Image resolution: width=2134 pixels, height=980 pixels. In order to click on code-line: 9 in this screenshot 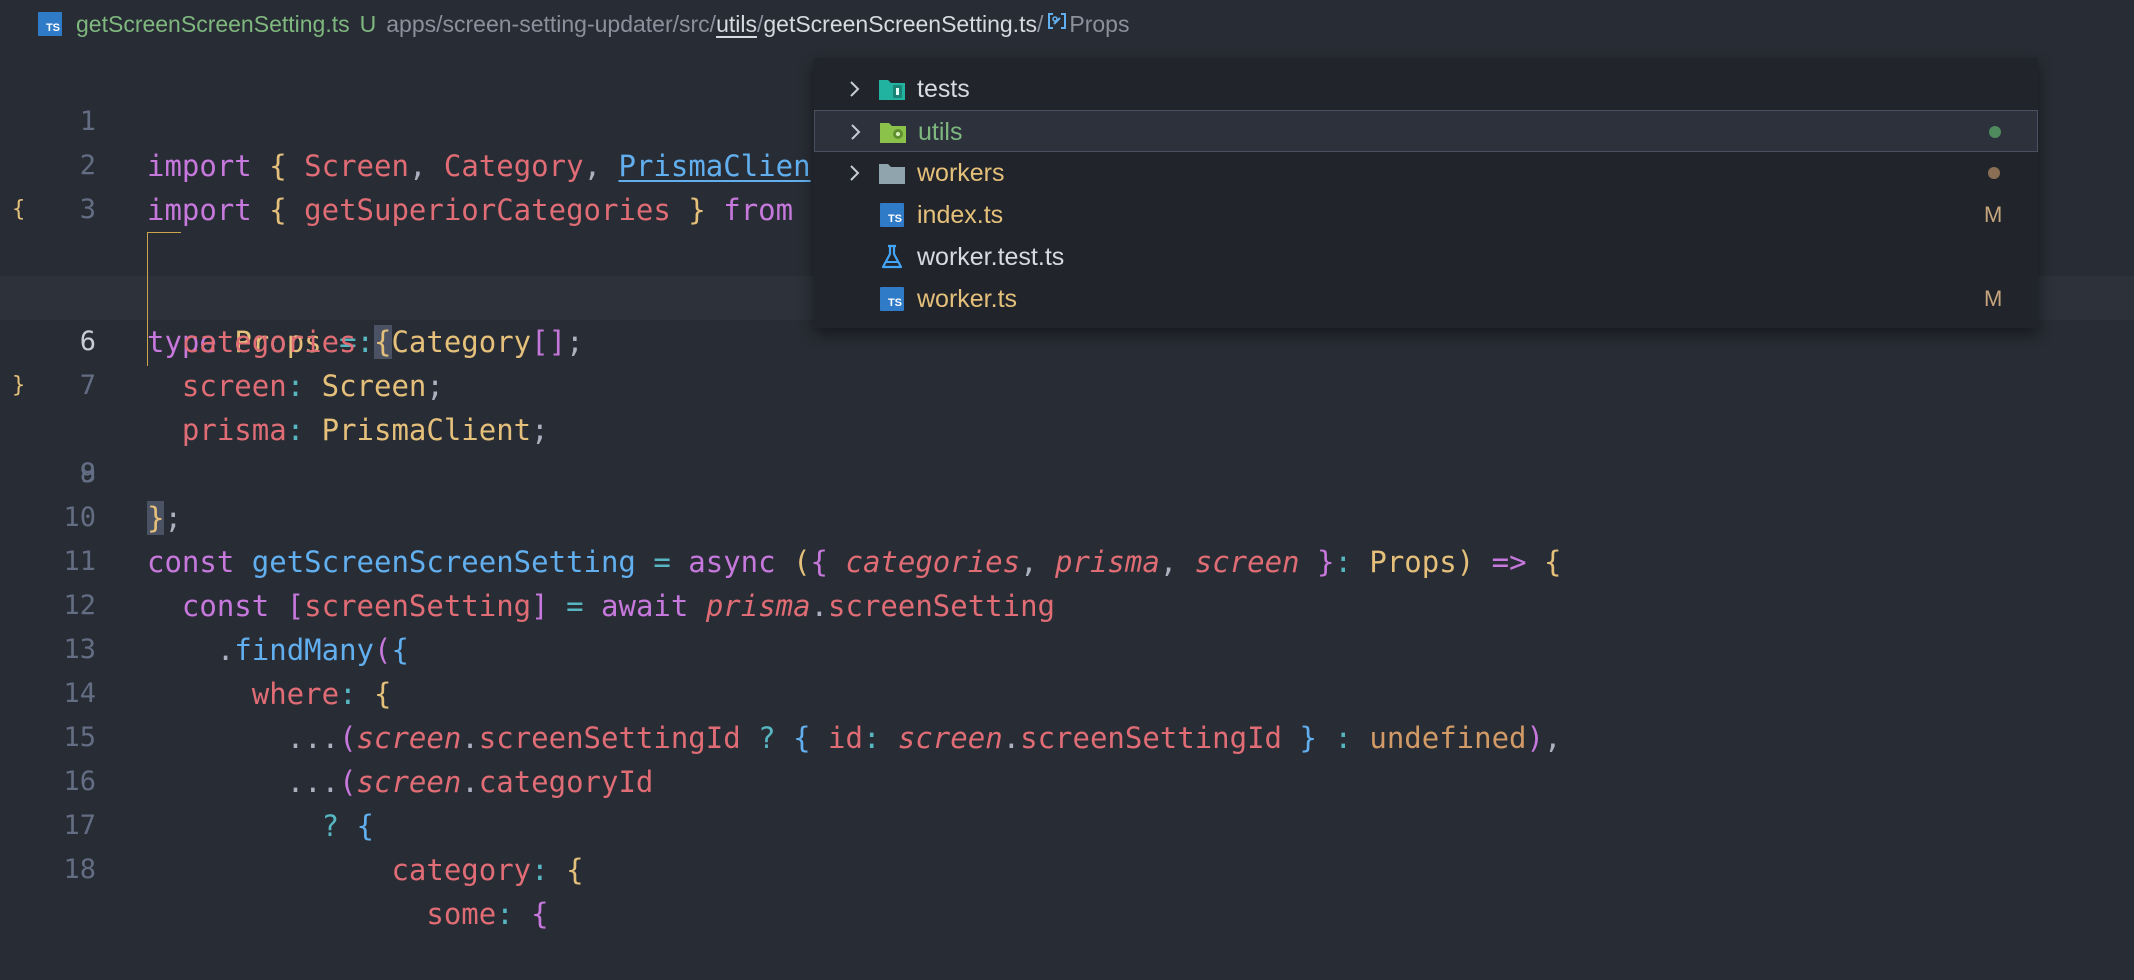, I will do `click(1067, 448)`.